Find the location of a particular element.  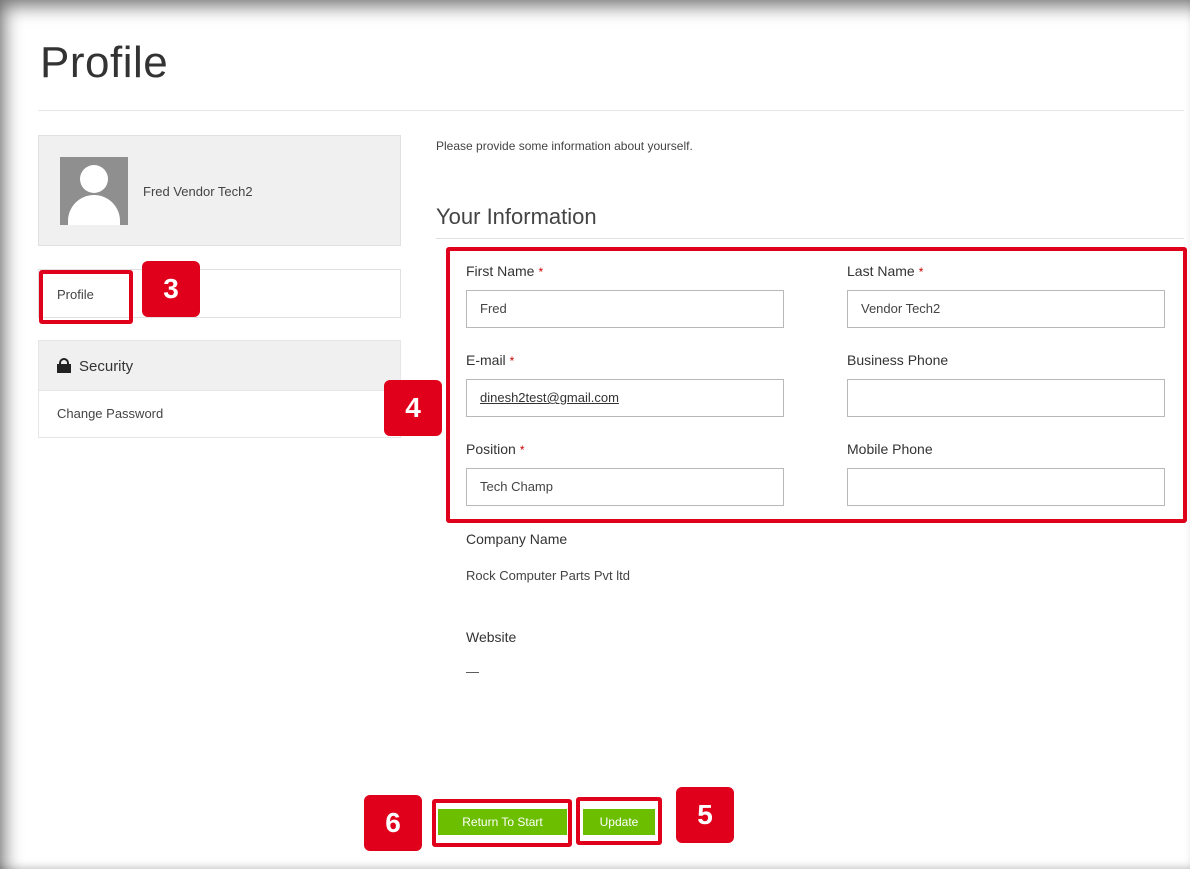

annotation-box-update is located at coordinates (619, 821).